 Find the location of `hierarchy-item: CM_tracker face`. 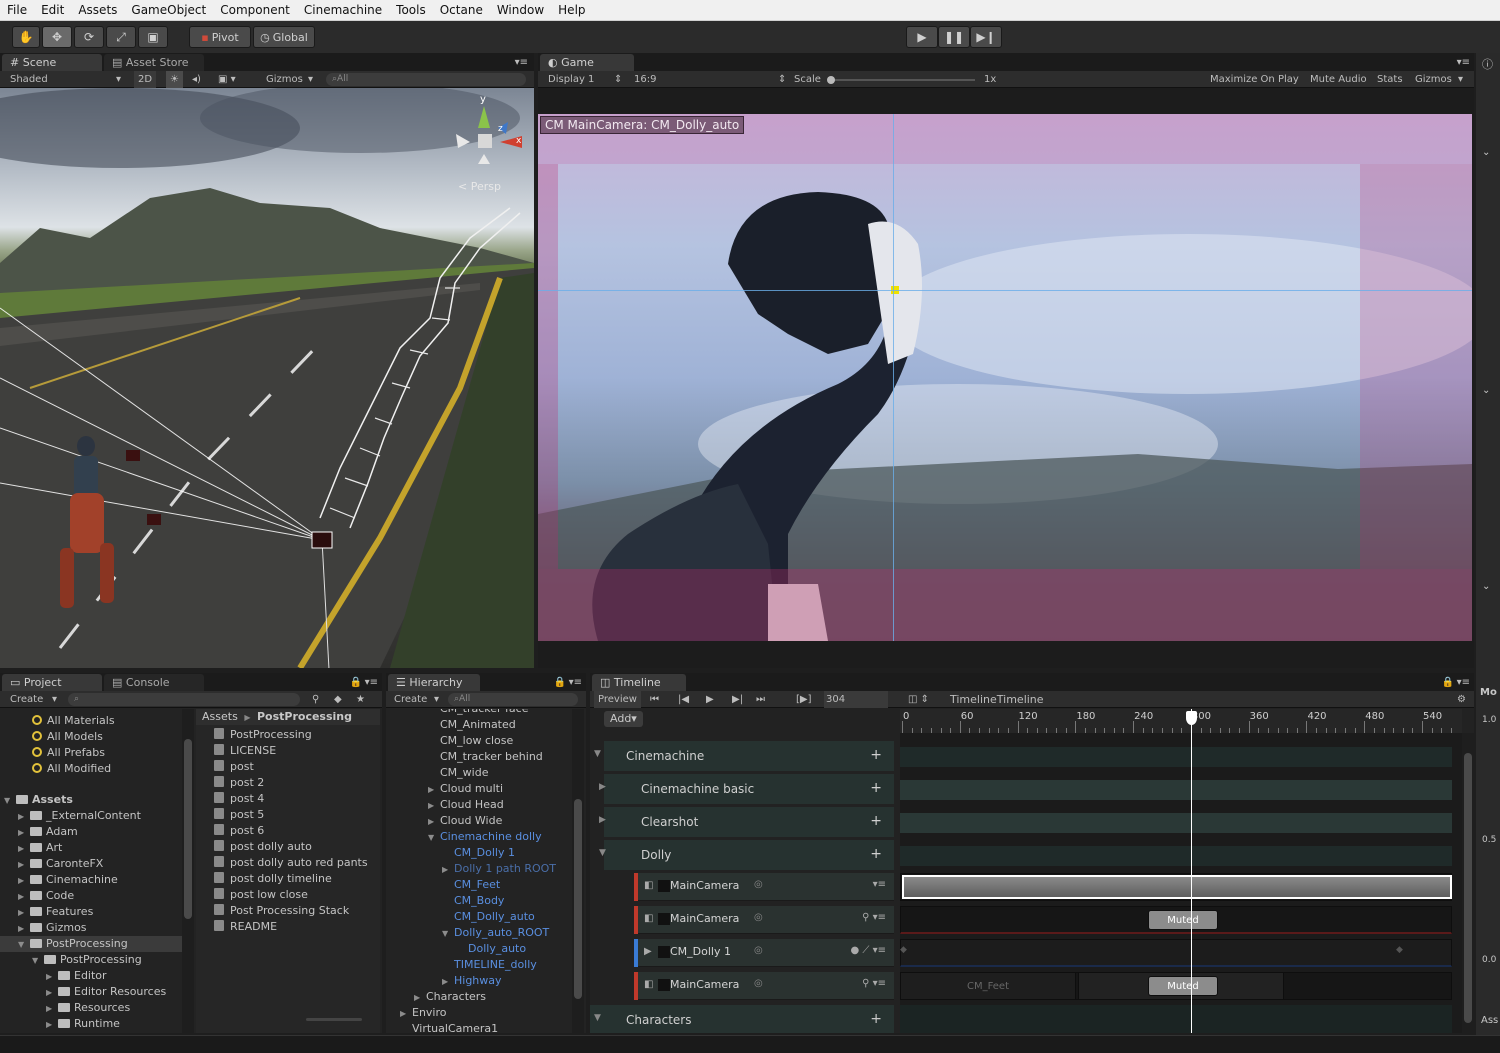

hierarchy-item: CM_tracker face is located at coordinates (478, 713).